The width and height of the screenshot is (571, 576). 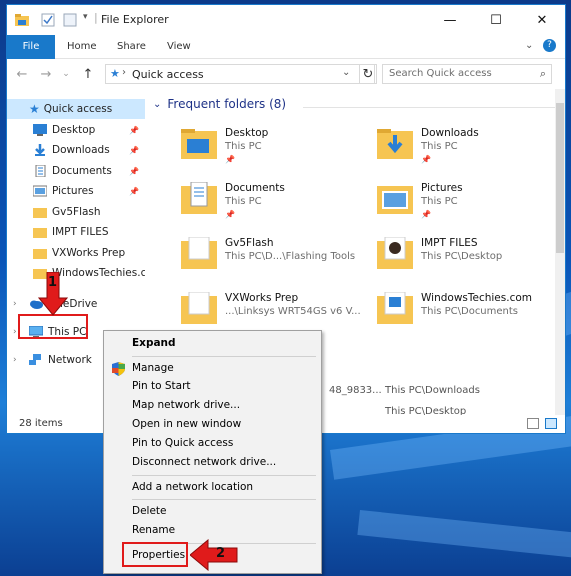 What do you see at coordinates (66, 74) in the screenshot?
I see `recent-locations-icon: ⌄` at bounding box center [66, 74].